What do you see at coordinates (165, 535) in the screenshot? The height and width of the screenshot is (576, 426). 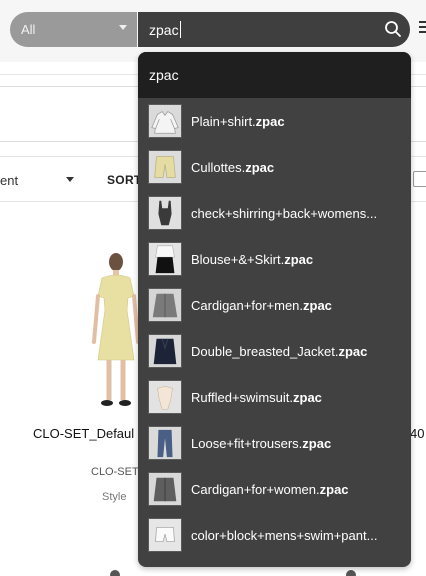 I see `swim-pants-thumbnail` at bounding box center [165, 535].